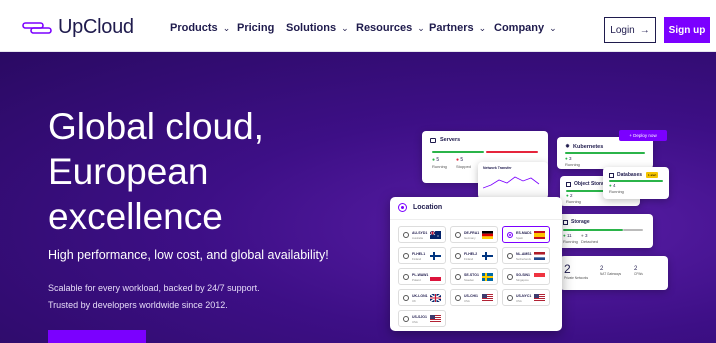 This screenshot has width=716, height=343. I want to click on hero-title-line2: European, so click(128, 171).